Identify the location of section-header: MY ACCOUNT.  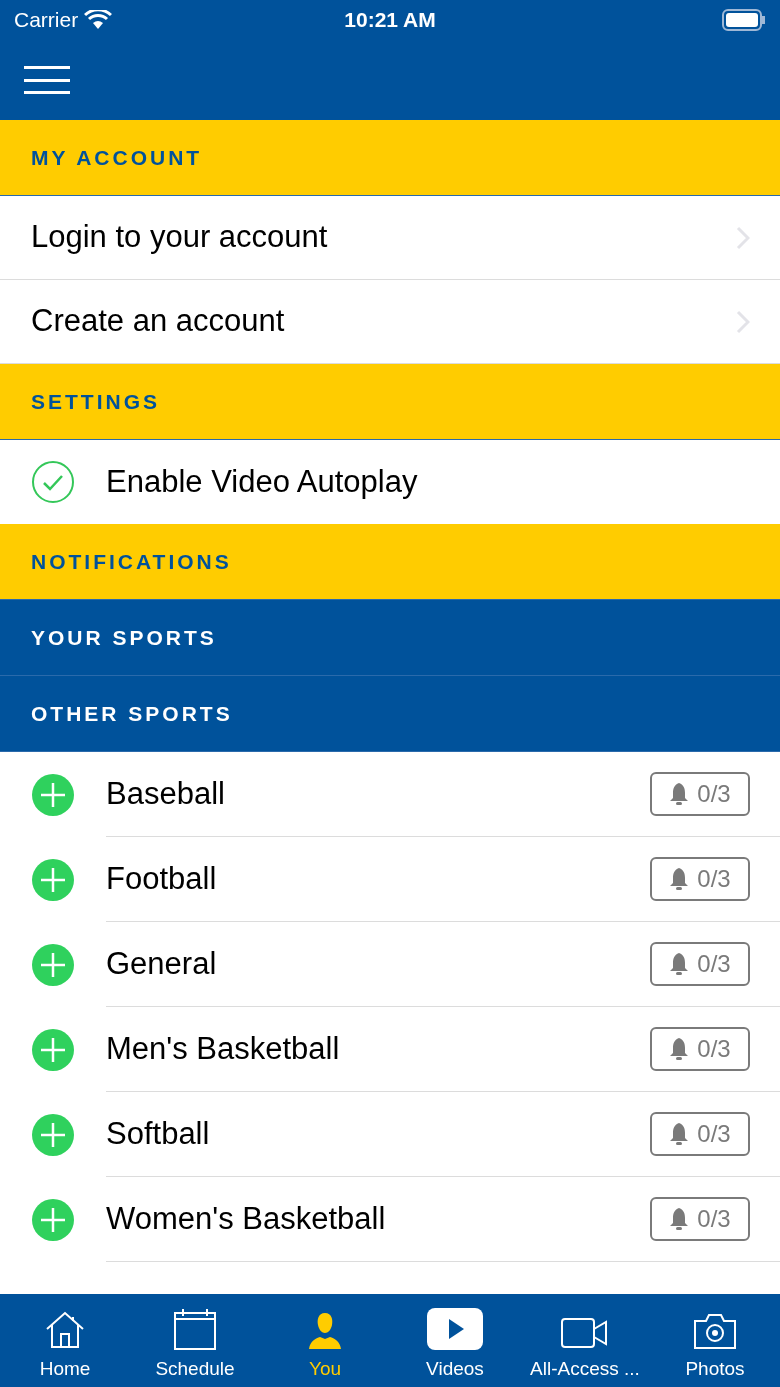
(390, 158).